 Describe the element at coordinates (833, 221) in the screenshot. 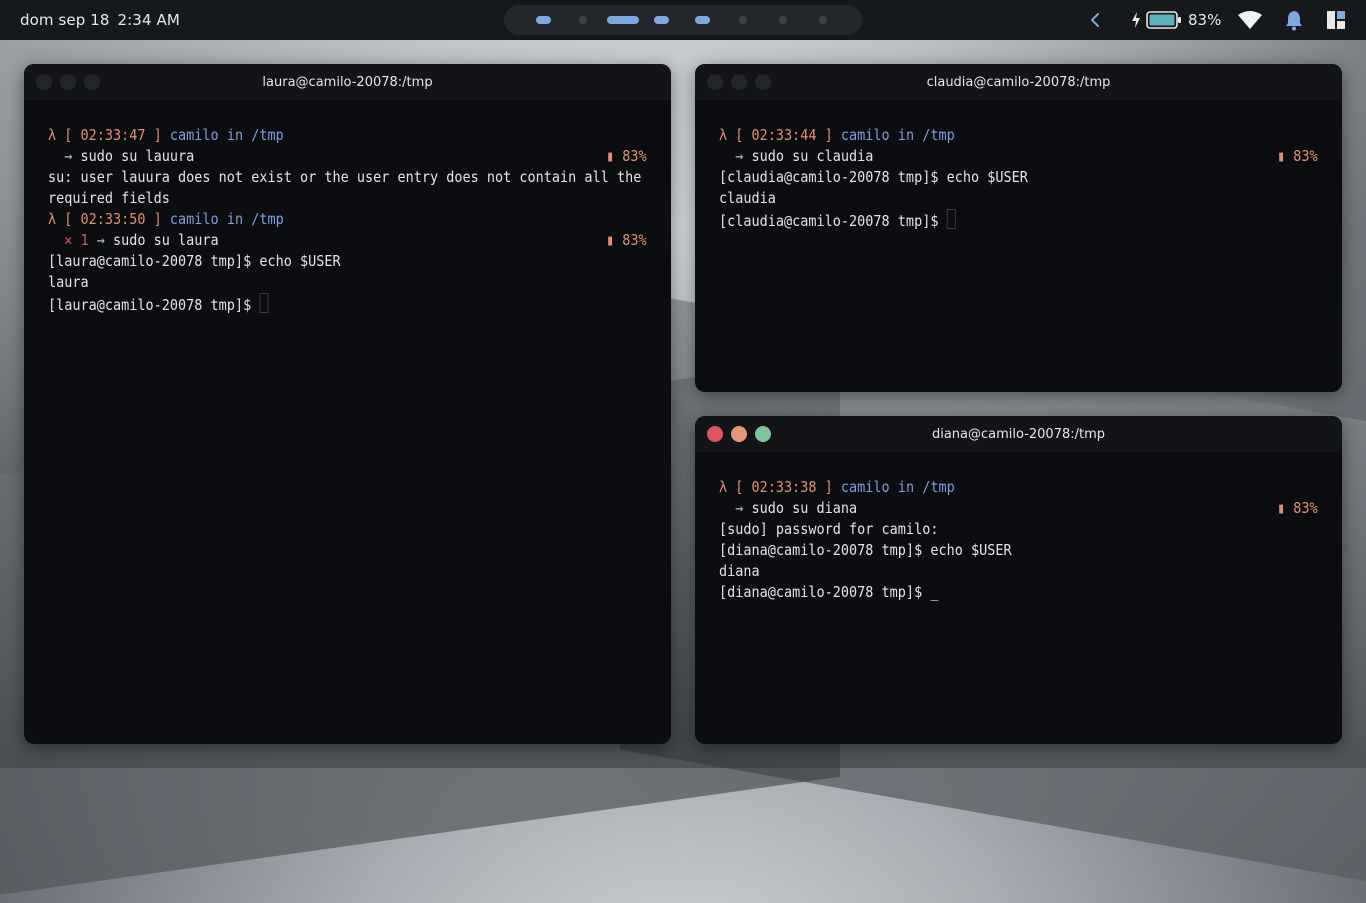

I see `shell-prompt: [claudia@camilo-20078 tmp]$` at that location.